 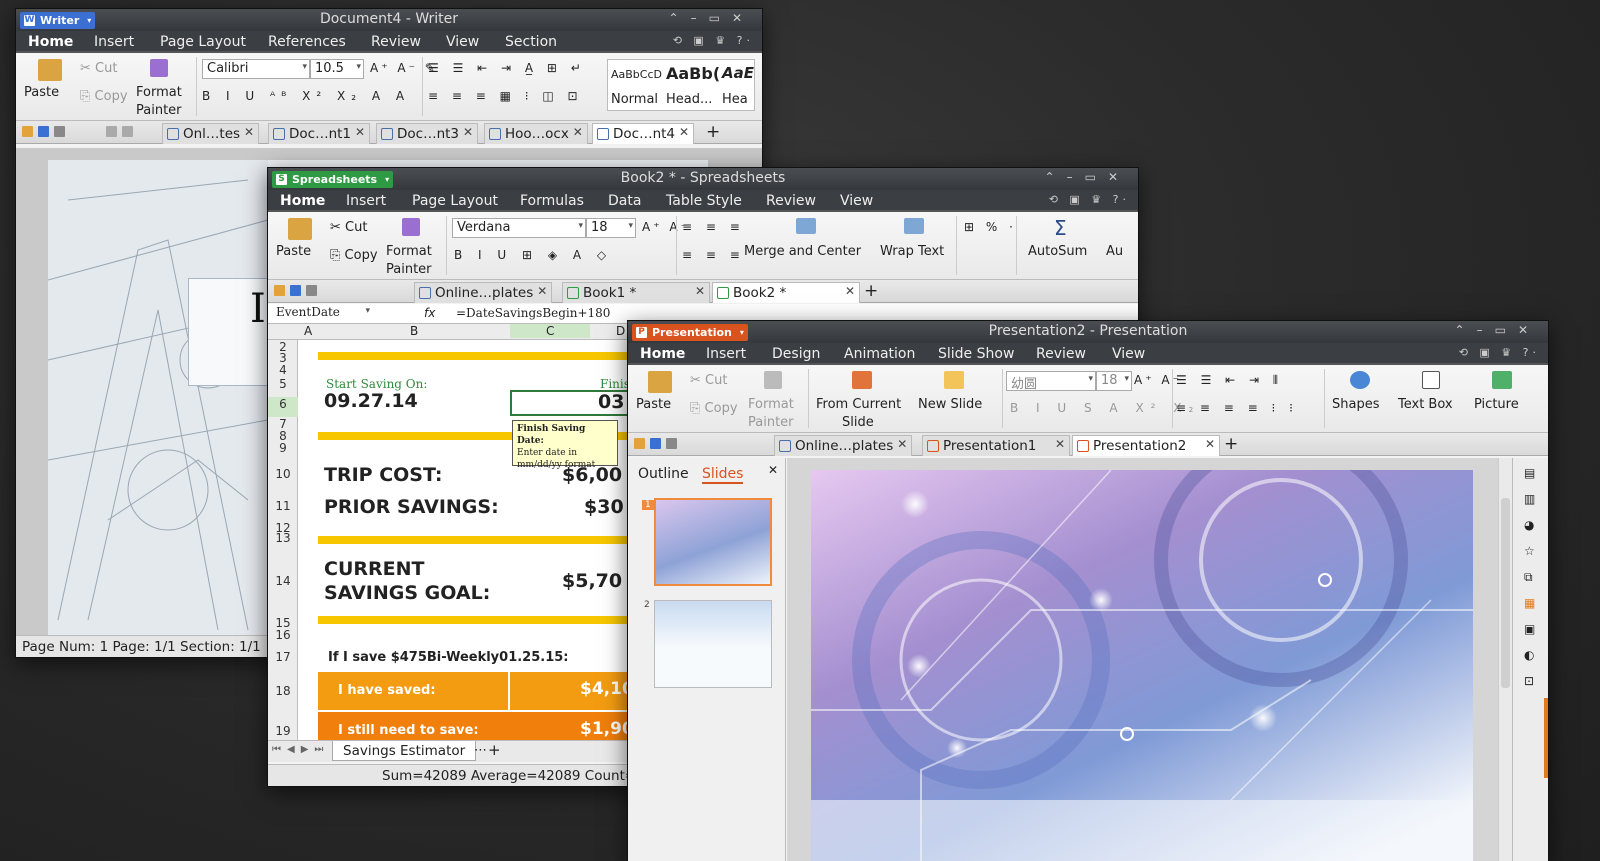 I want to click on shapes-icon, so click(x=1360, y=380).